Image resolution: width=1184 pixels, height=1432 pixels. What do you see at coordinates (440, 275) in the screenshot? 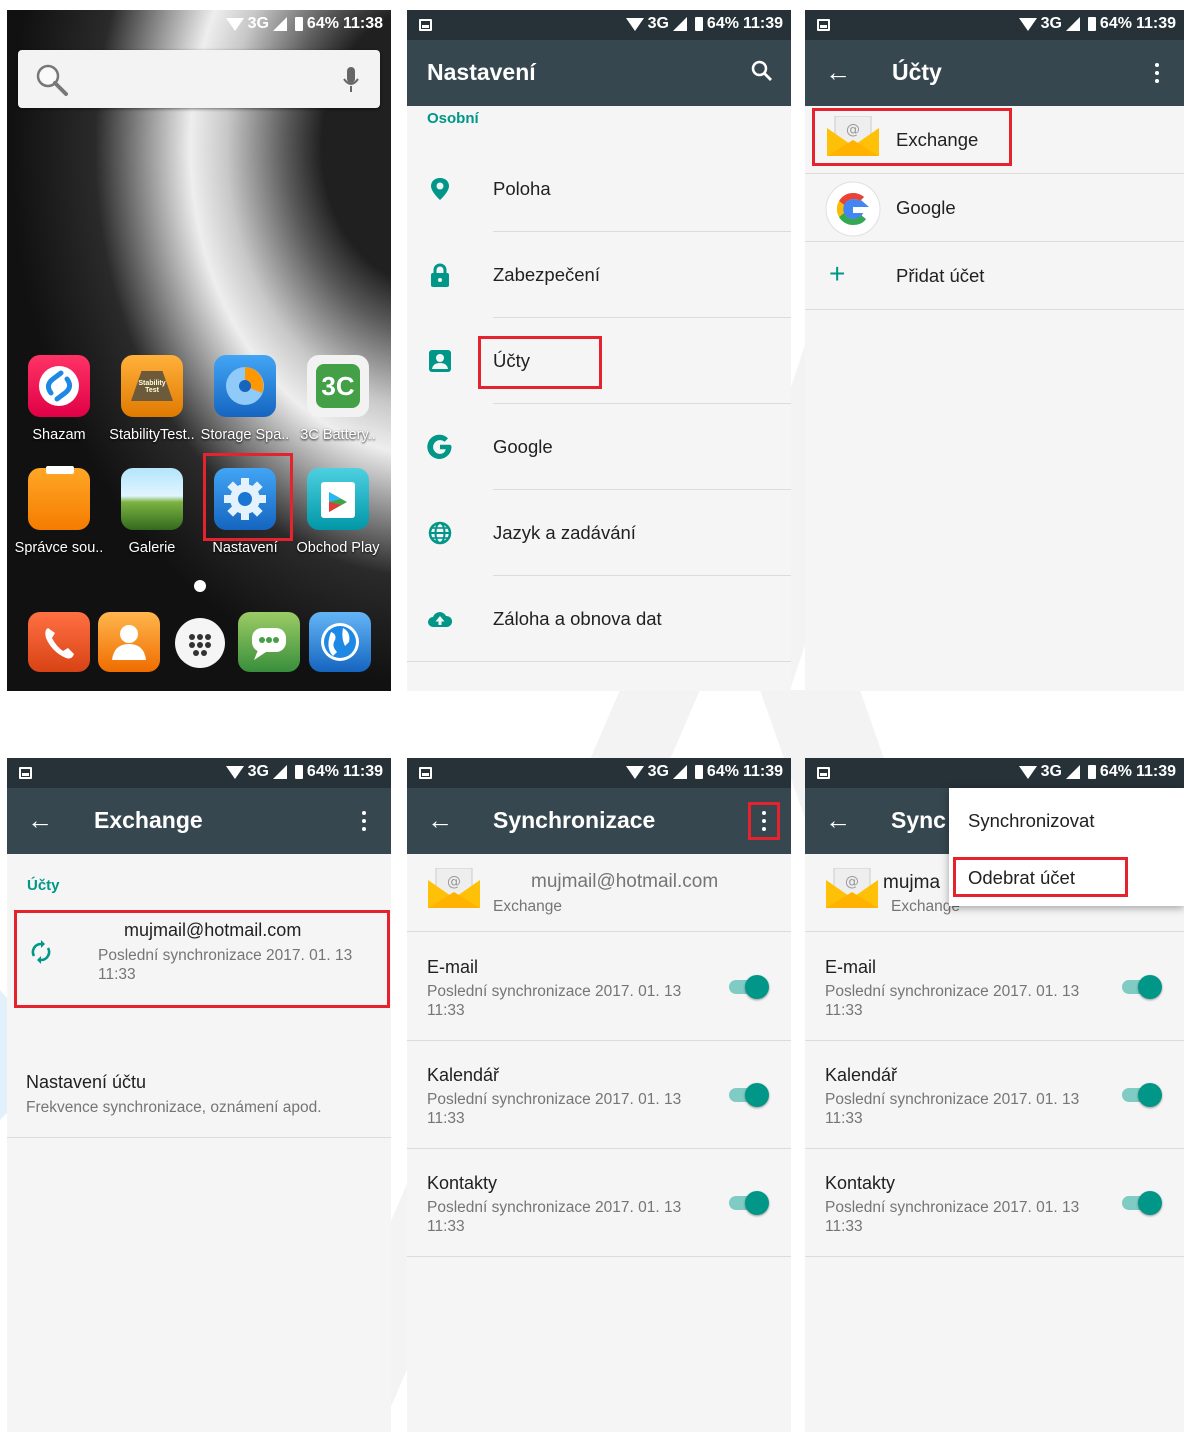
I see `lock-icon` at bounding box center [440, 275].